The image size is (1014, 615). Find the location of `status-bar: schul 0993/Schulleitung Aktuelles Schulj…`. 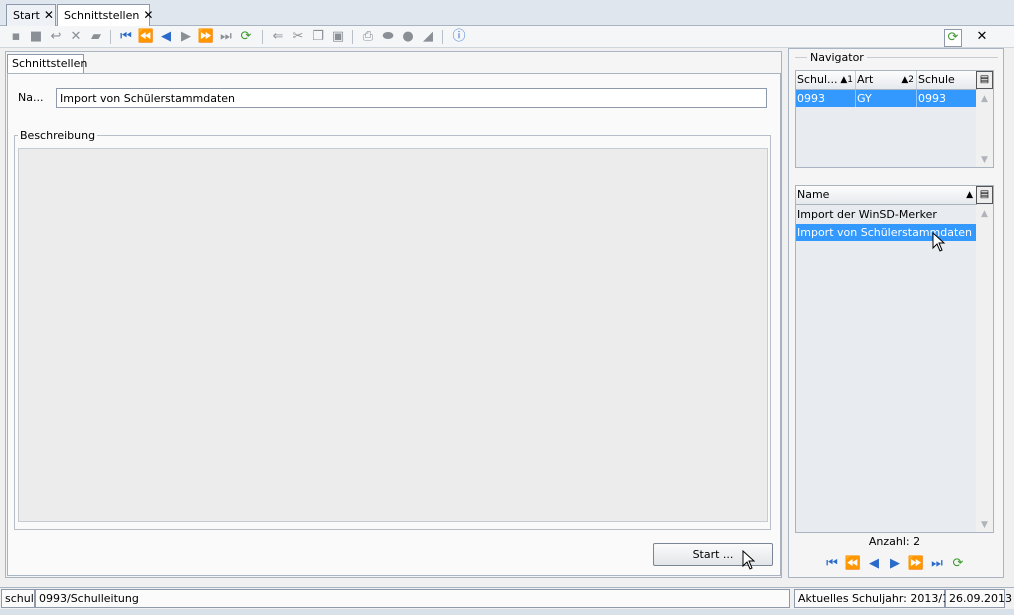

status-bar: schul 0993/Schulleitung Aktuelles Schulj… is located at coordinates (507, 598).